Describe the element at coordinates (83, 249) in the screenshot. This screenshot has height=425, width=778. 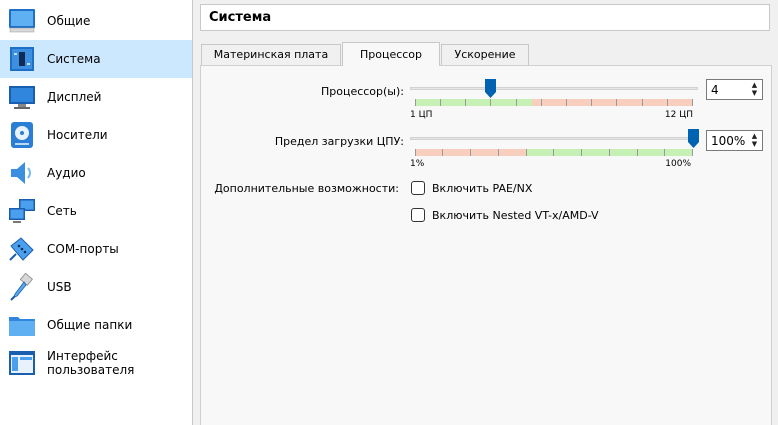
I see `sidebar-item-label: COM-порты` at that location.